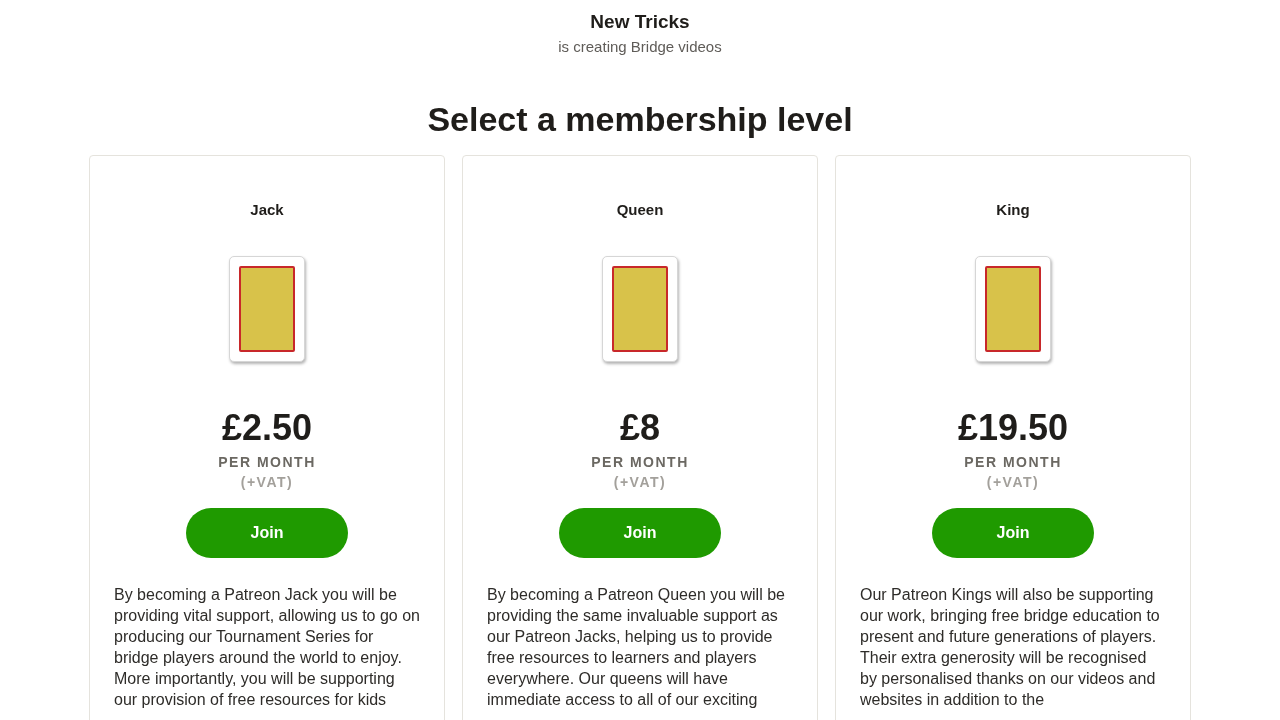 This screenshot has height=720, width=1280. What do you see at coordinates (1013, 210) in the screenshot?
I see `tier-name: King` at bounding box center [1013, 210].